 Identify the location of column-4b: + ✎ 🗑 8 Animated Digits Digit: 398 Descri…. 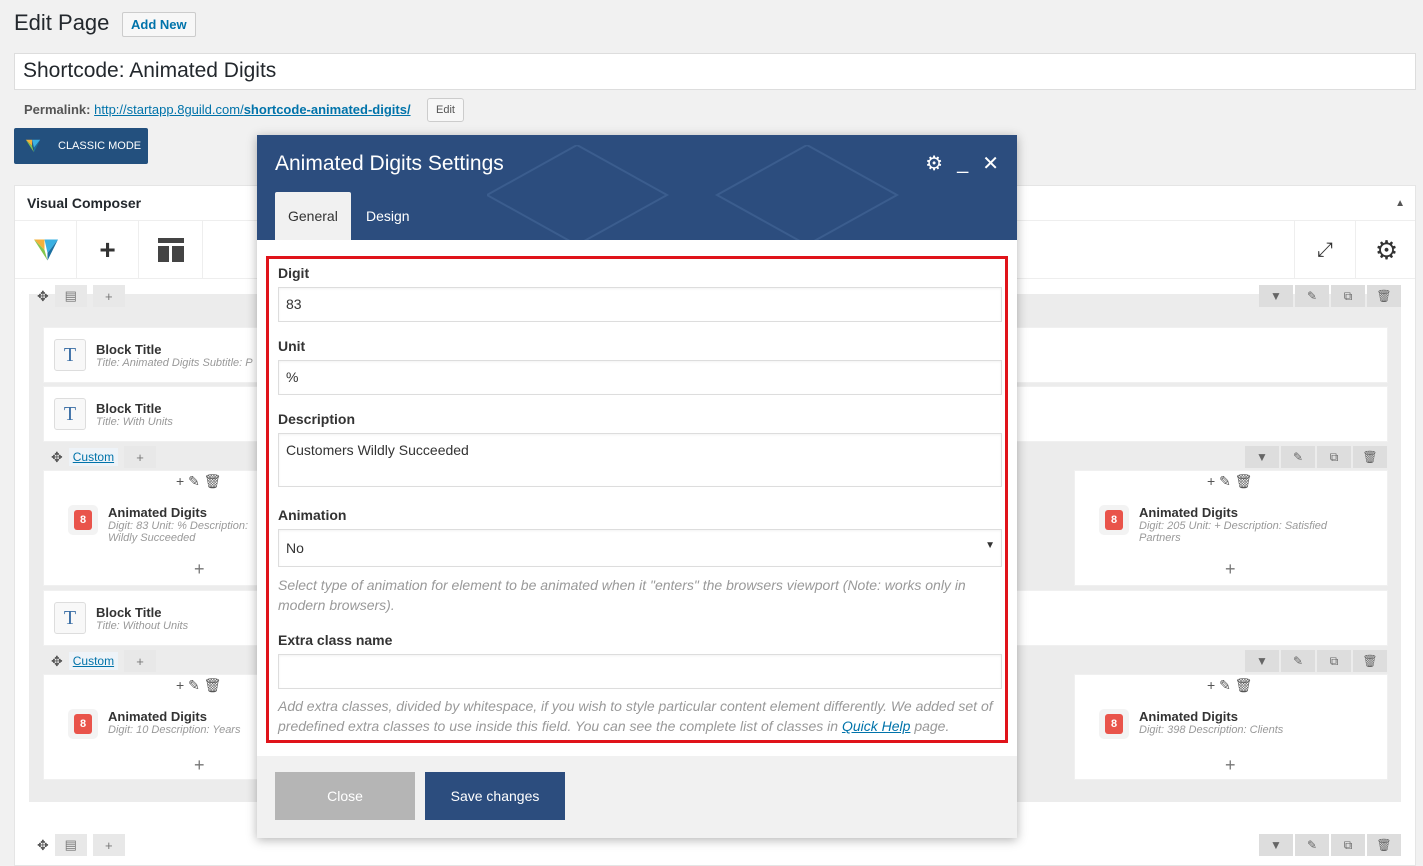
(1231, 727).